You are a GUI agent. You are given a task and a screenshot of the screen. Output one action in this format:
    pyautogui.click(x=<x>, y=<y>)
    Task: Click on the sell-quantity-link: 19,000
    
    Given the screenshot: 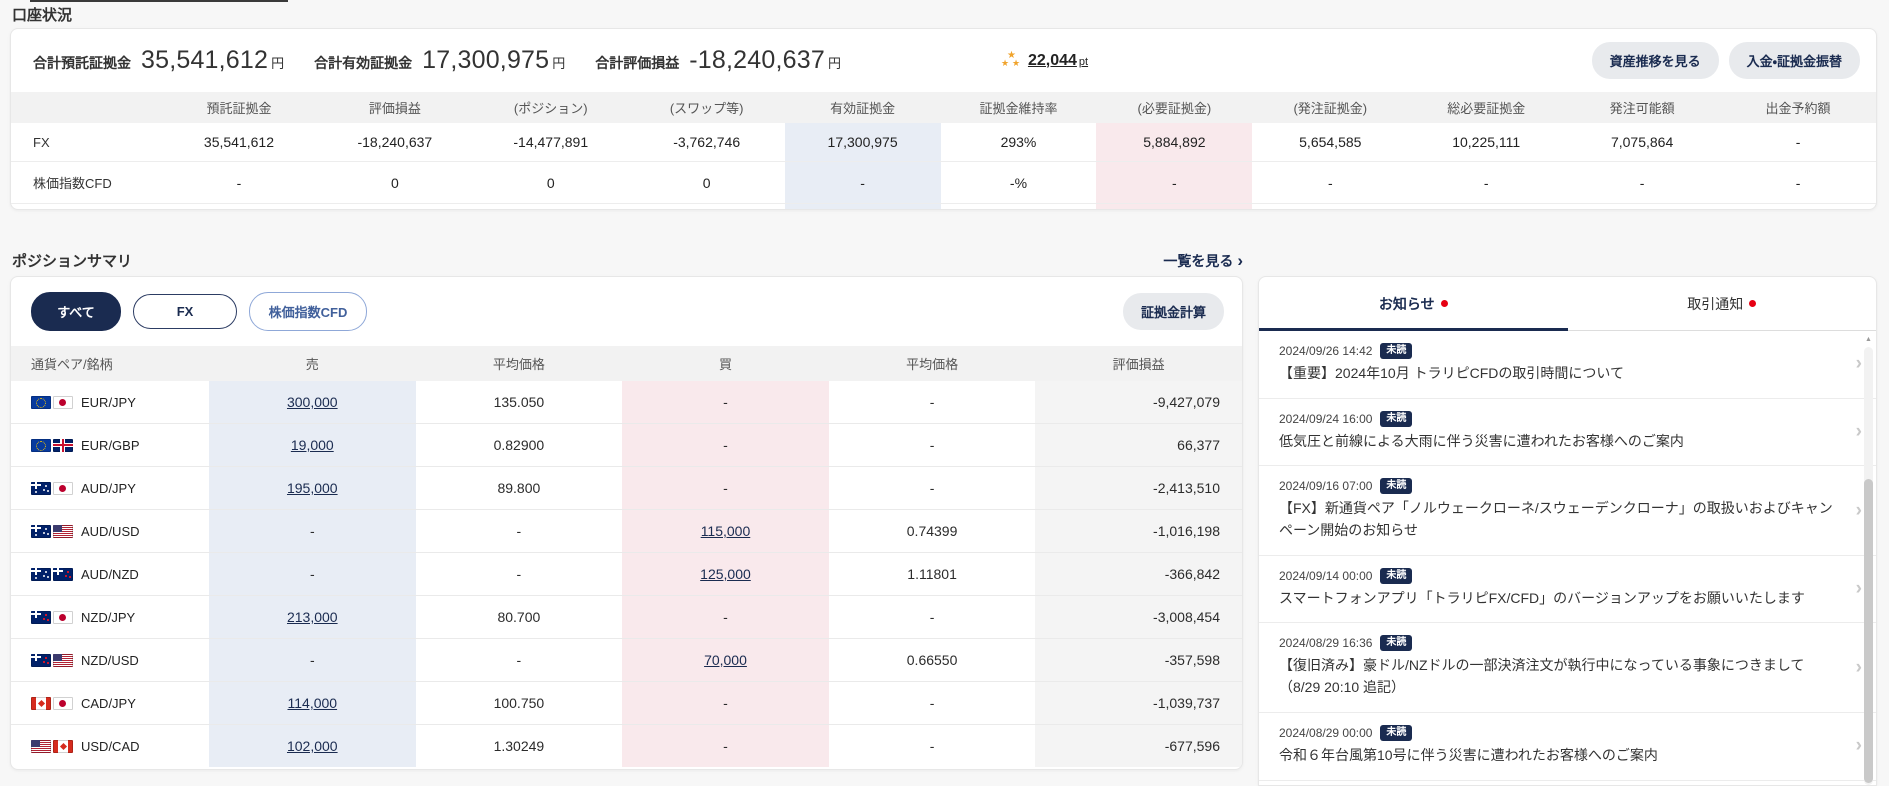 What is the action you would take?
    pyautogui.click(x=312, y=445)
    